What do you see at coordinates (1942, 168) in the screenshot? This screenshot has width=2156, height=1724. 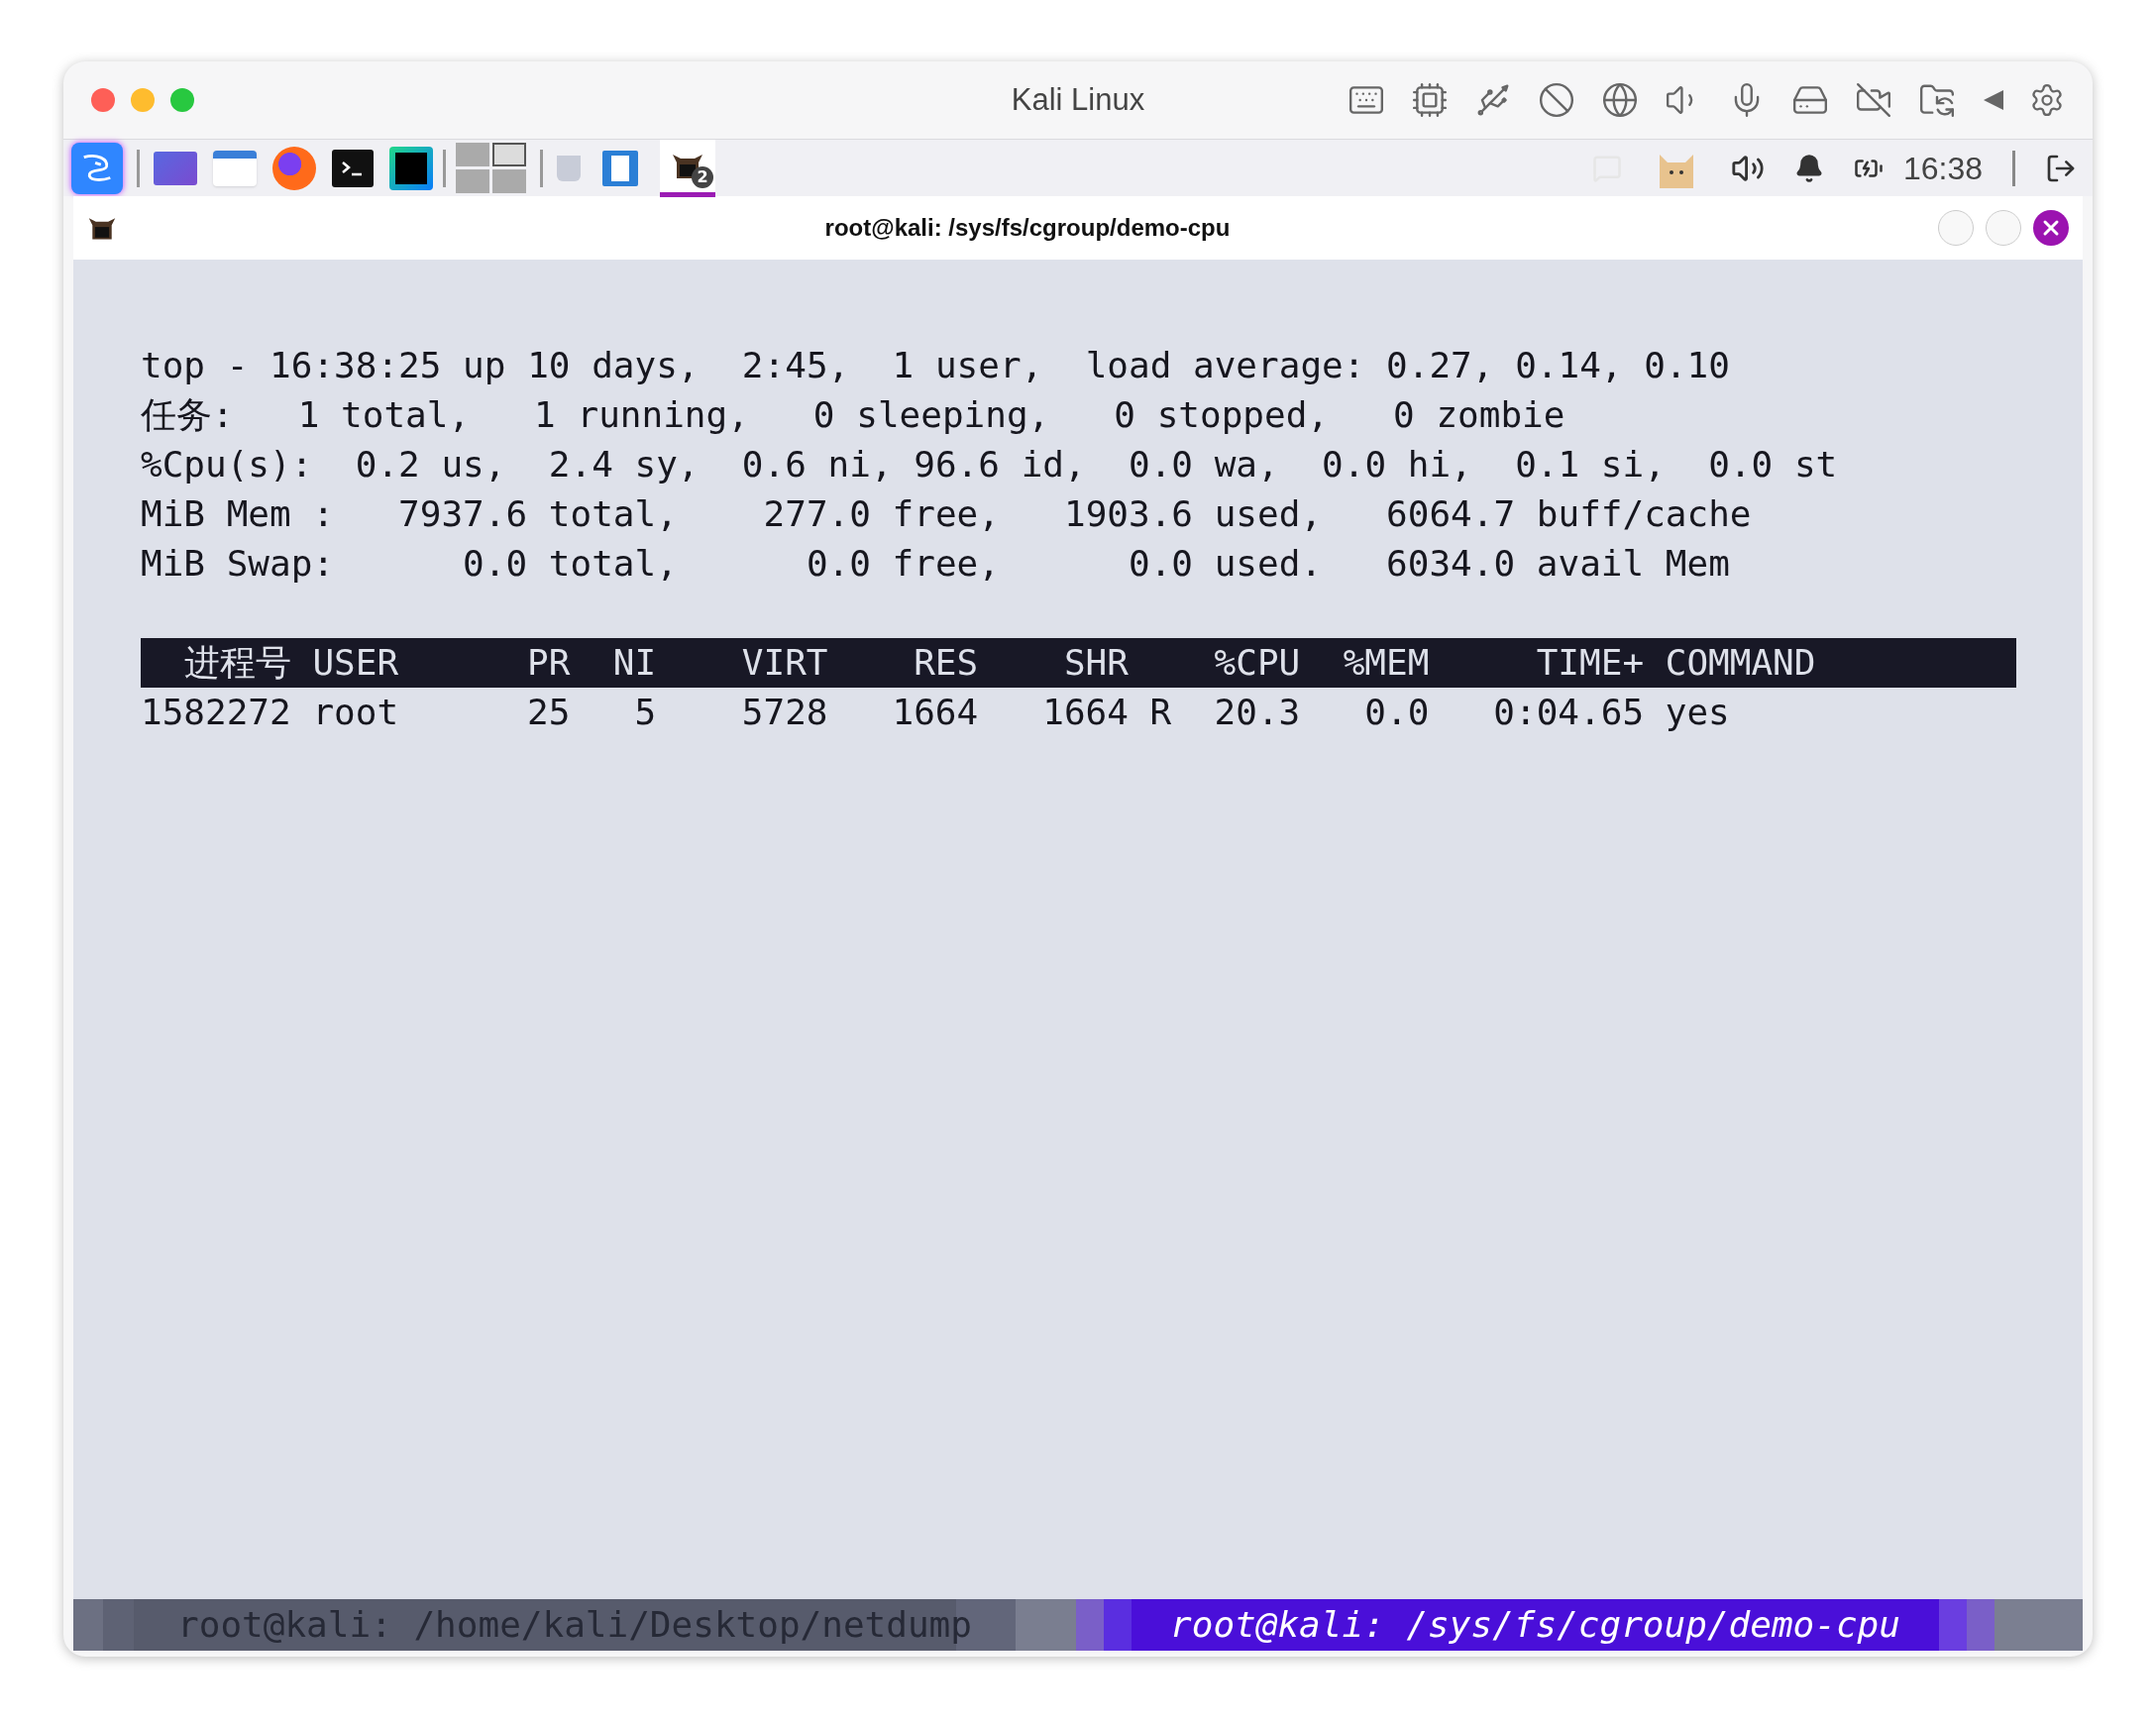 I see `clock: 16:38` at bounding box center [1942, 168].